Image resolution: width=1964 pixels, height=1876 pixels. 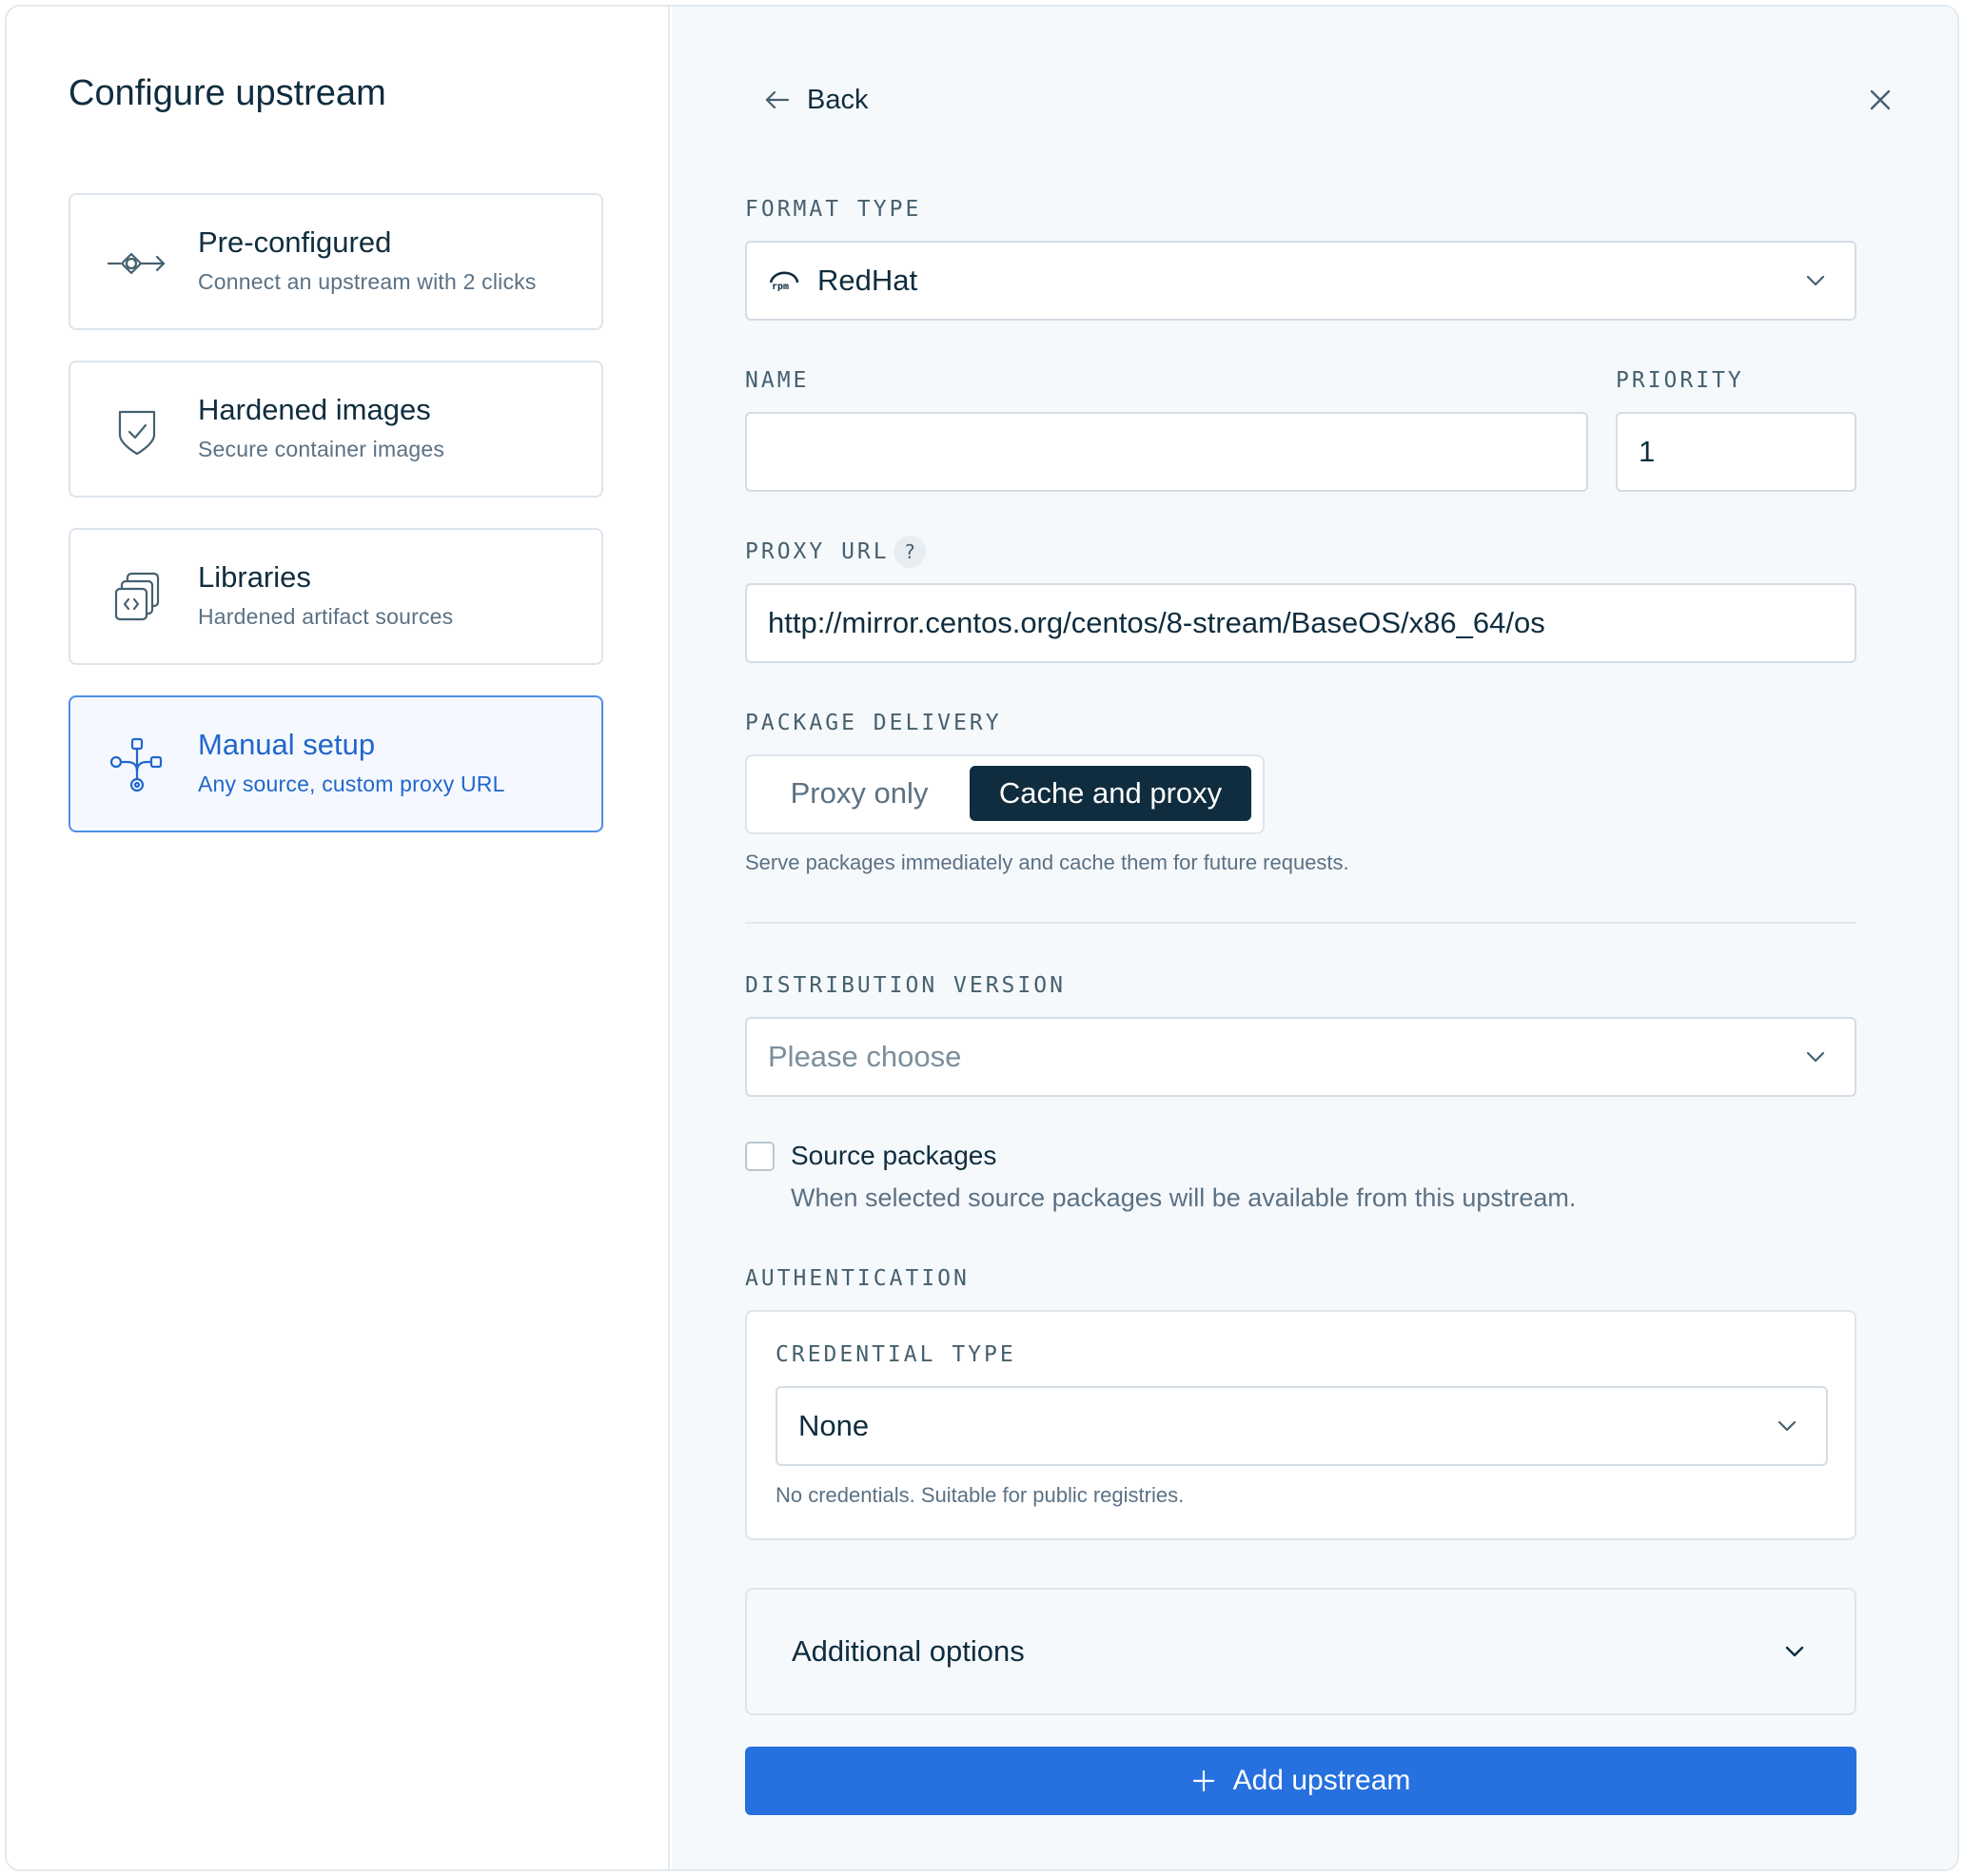 I want to click on distribution-version-label: DISTRIBUTION VERSION, so click(x=905, y=985).